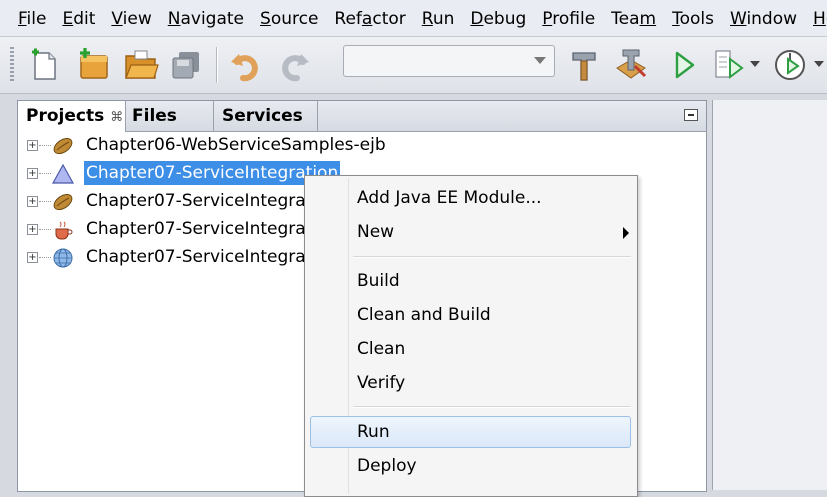 The width and height of the screenshot is (827, 497). I want to click on web-globe-icon, so click(63, 258).